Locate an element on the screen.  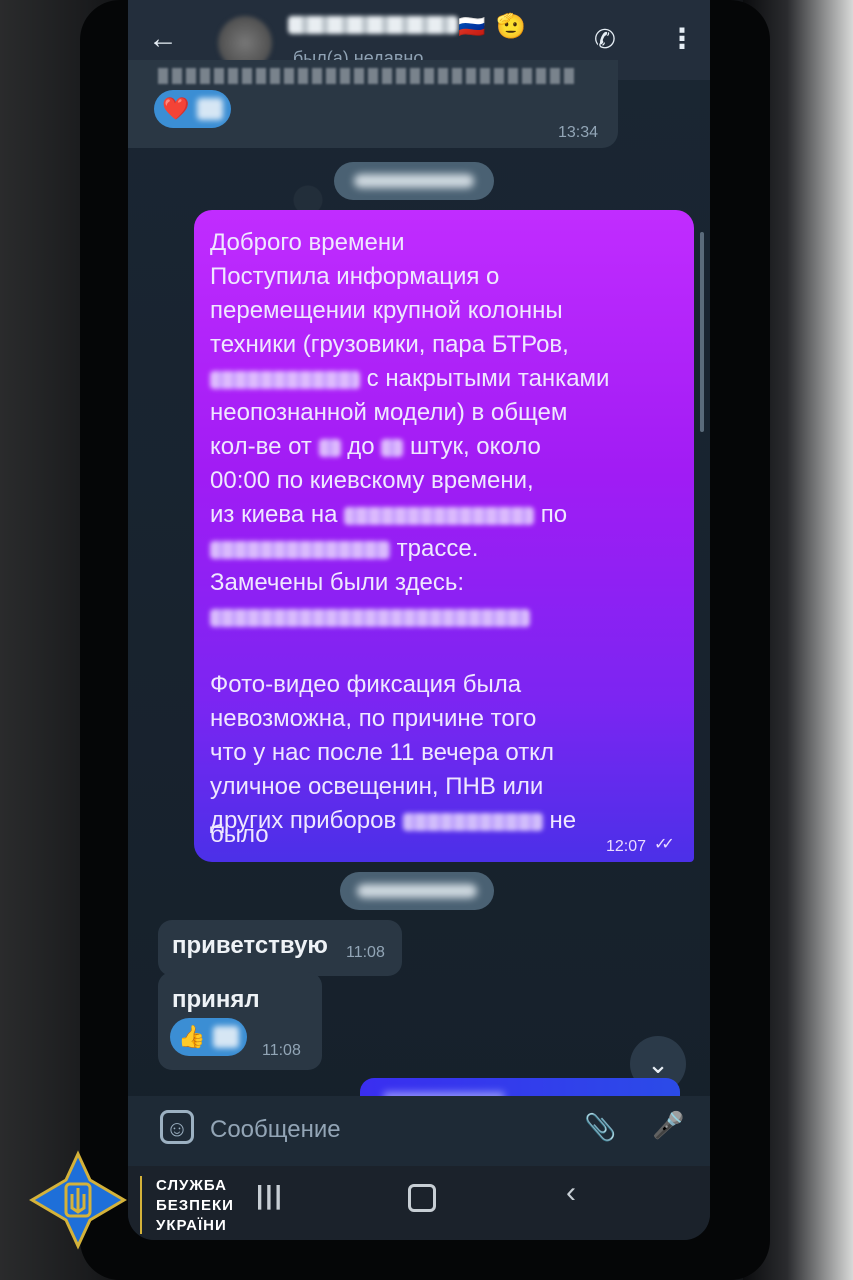
home-icon is located at coordinates (422, 1198).